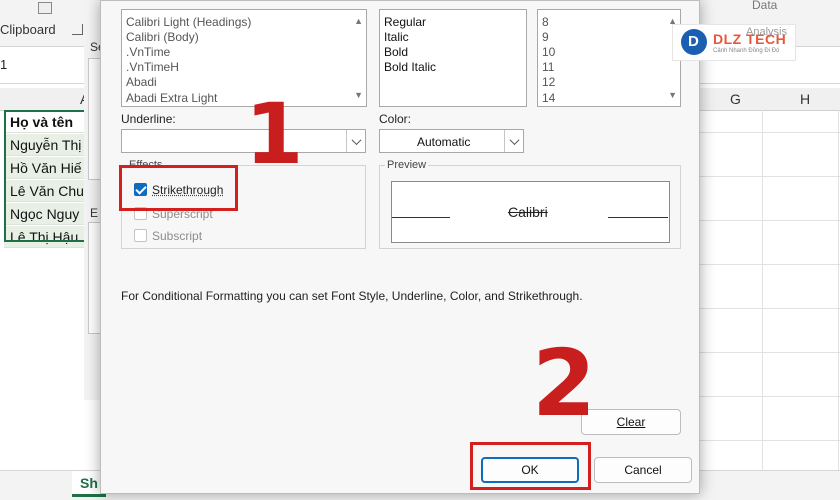 This screenshot has width=840, height=500. I want to click on font-size-option: 12, so click(548, 82).